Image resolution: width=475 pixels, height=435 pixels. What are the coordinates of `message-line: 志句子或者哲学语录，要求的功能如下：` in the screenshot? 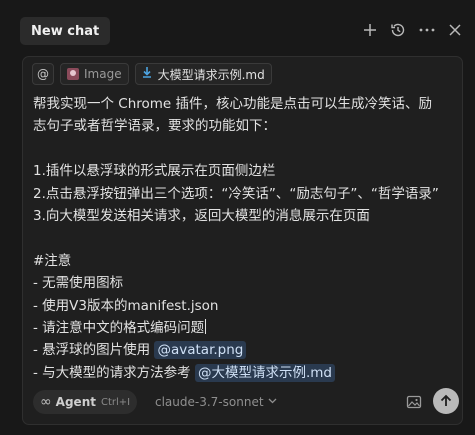 It's located at (154, 126).